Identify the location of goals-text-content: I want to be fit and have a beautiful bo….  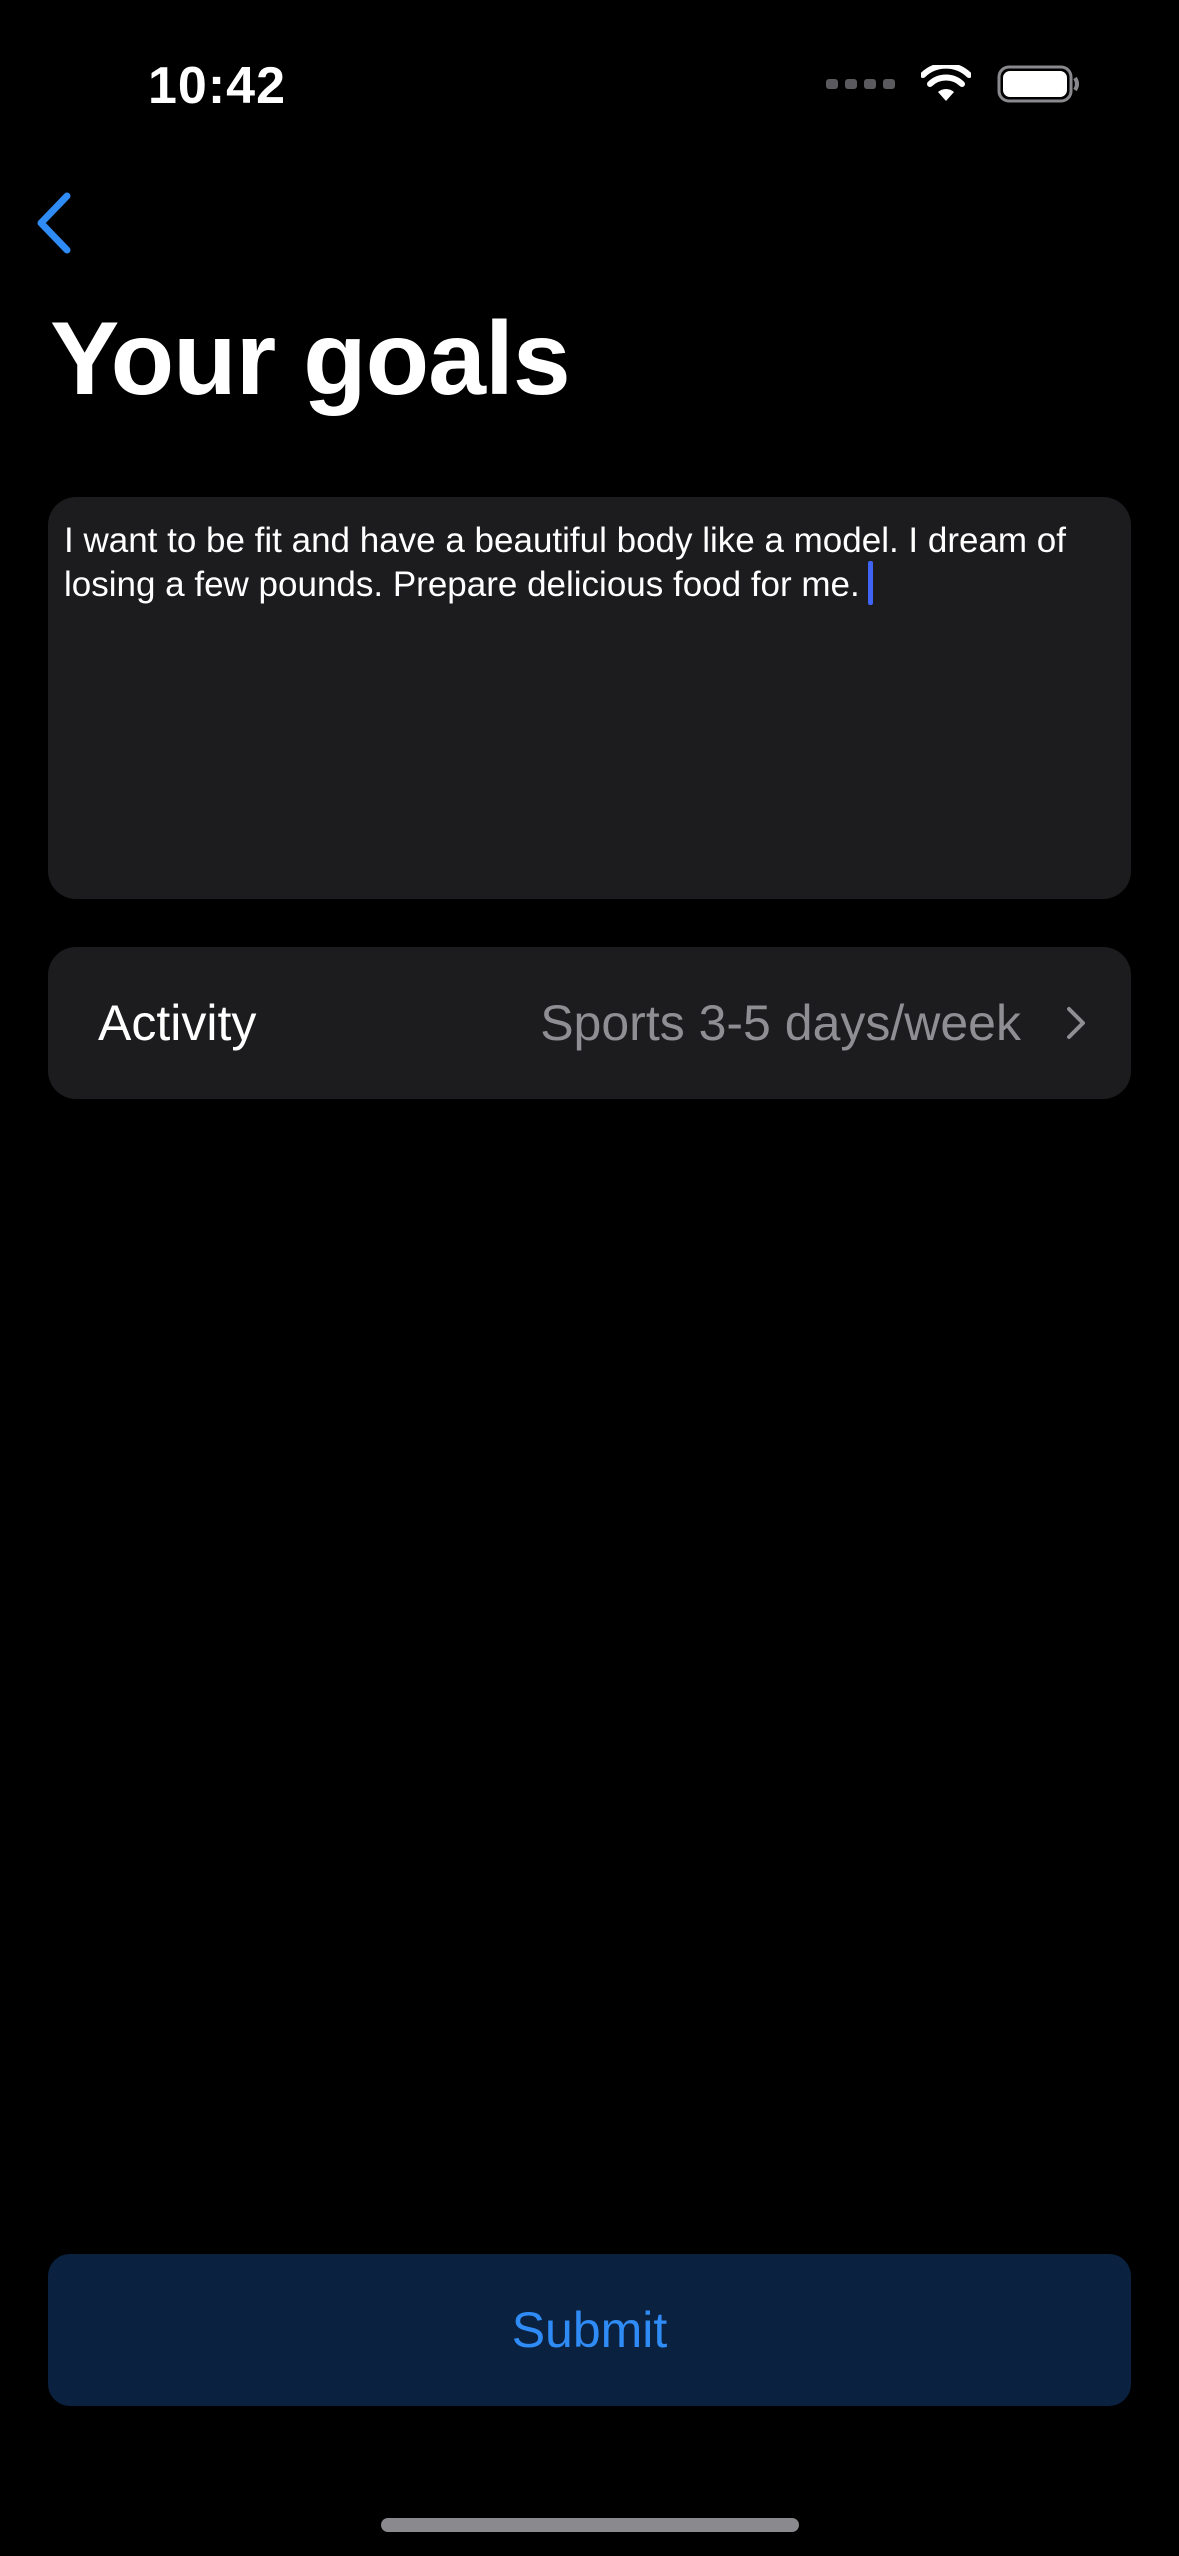
(583, 563).